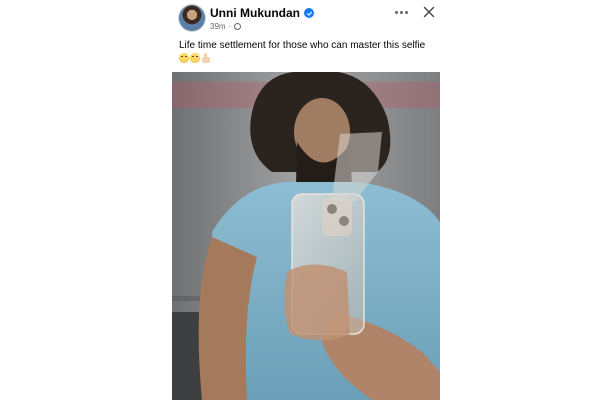 This screenshot has height=400, width=600. Describe the element at coordinates (206, 58) in the screenshot. I see `thumbs-up-icon` at that location.